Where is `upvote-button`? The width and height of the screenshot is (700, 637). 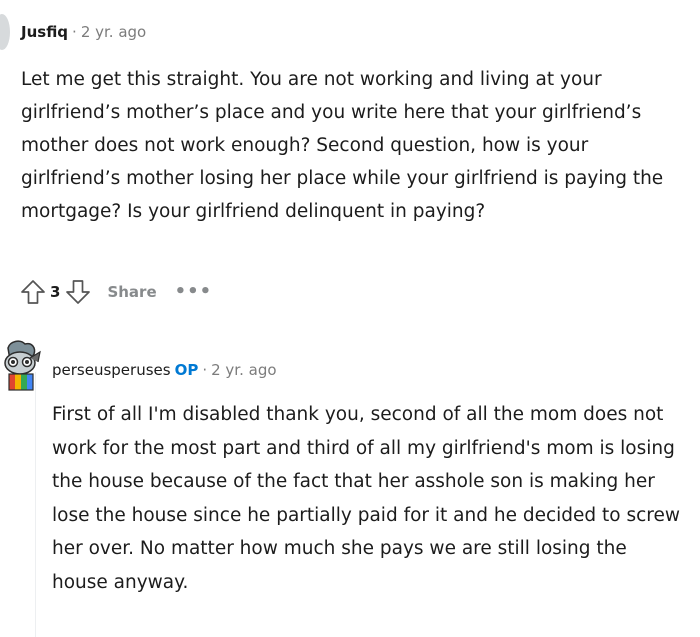
upvote-button is located at coordinates (33, 292).